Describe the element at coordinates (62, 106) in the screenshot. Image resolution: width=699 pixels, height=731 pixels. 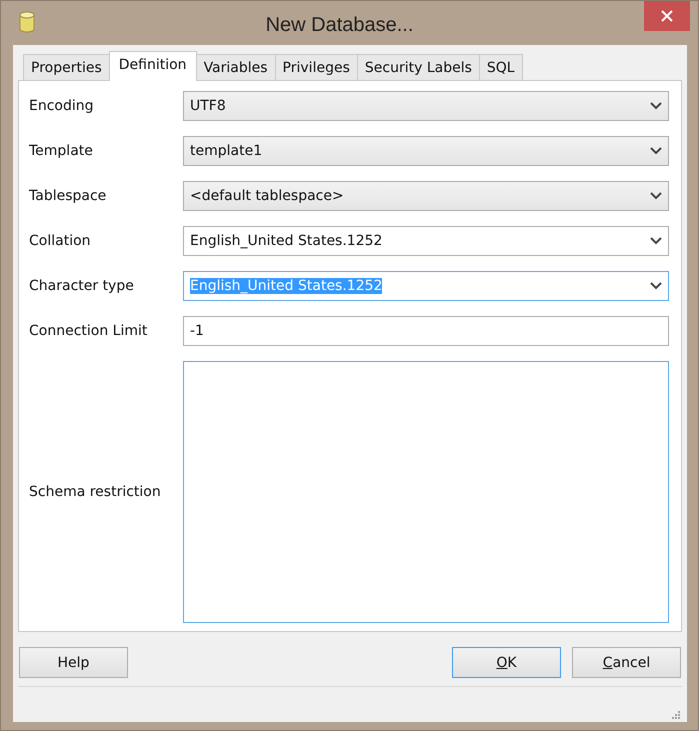
I see `field-label: Encoding` at that location.